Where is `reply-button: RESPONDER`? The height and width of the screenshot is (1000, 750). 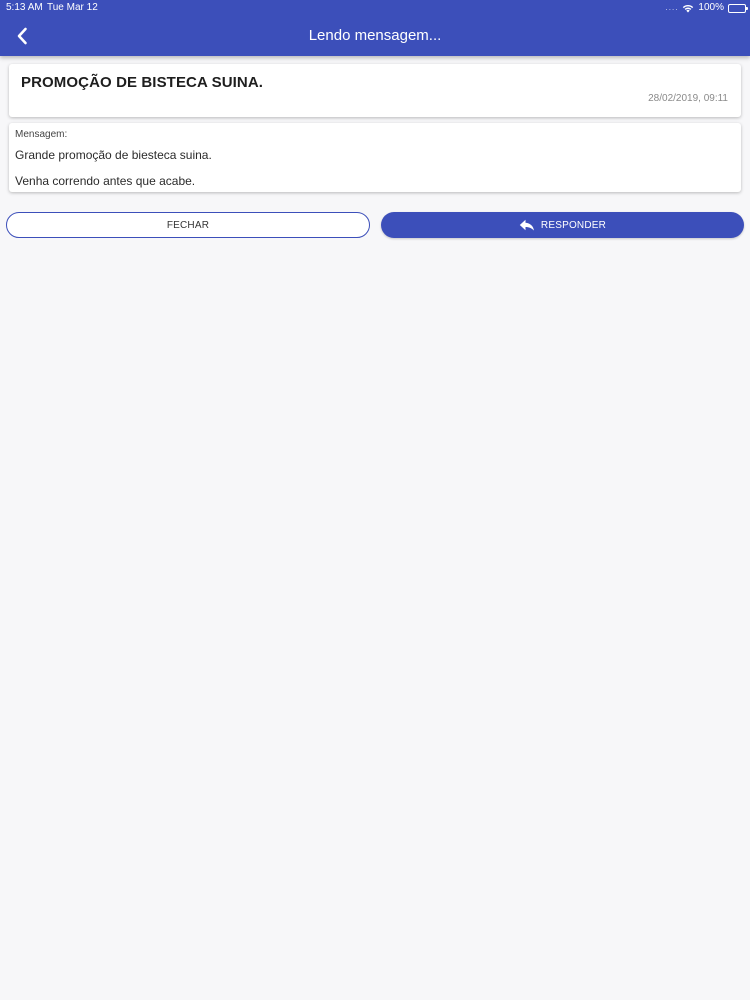 reply-button: RESPONDER is located at coordinates (562, 225).